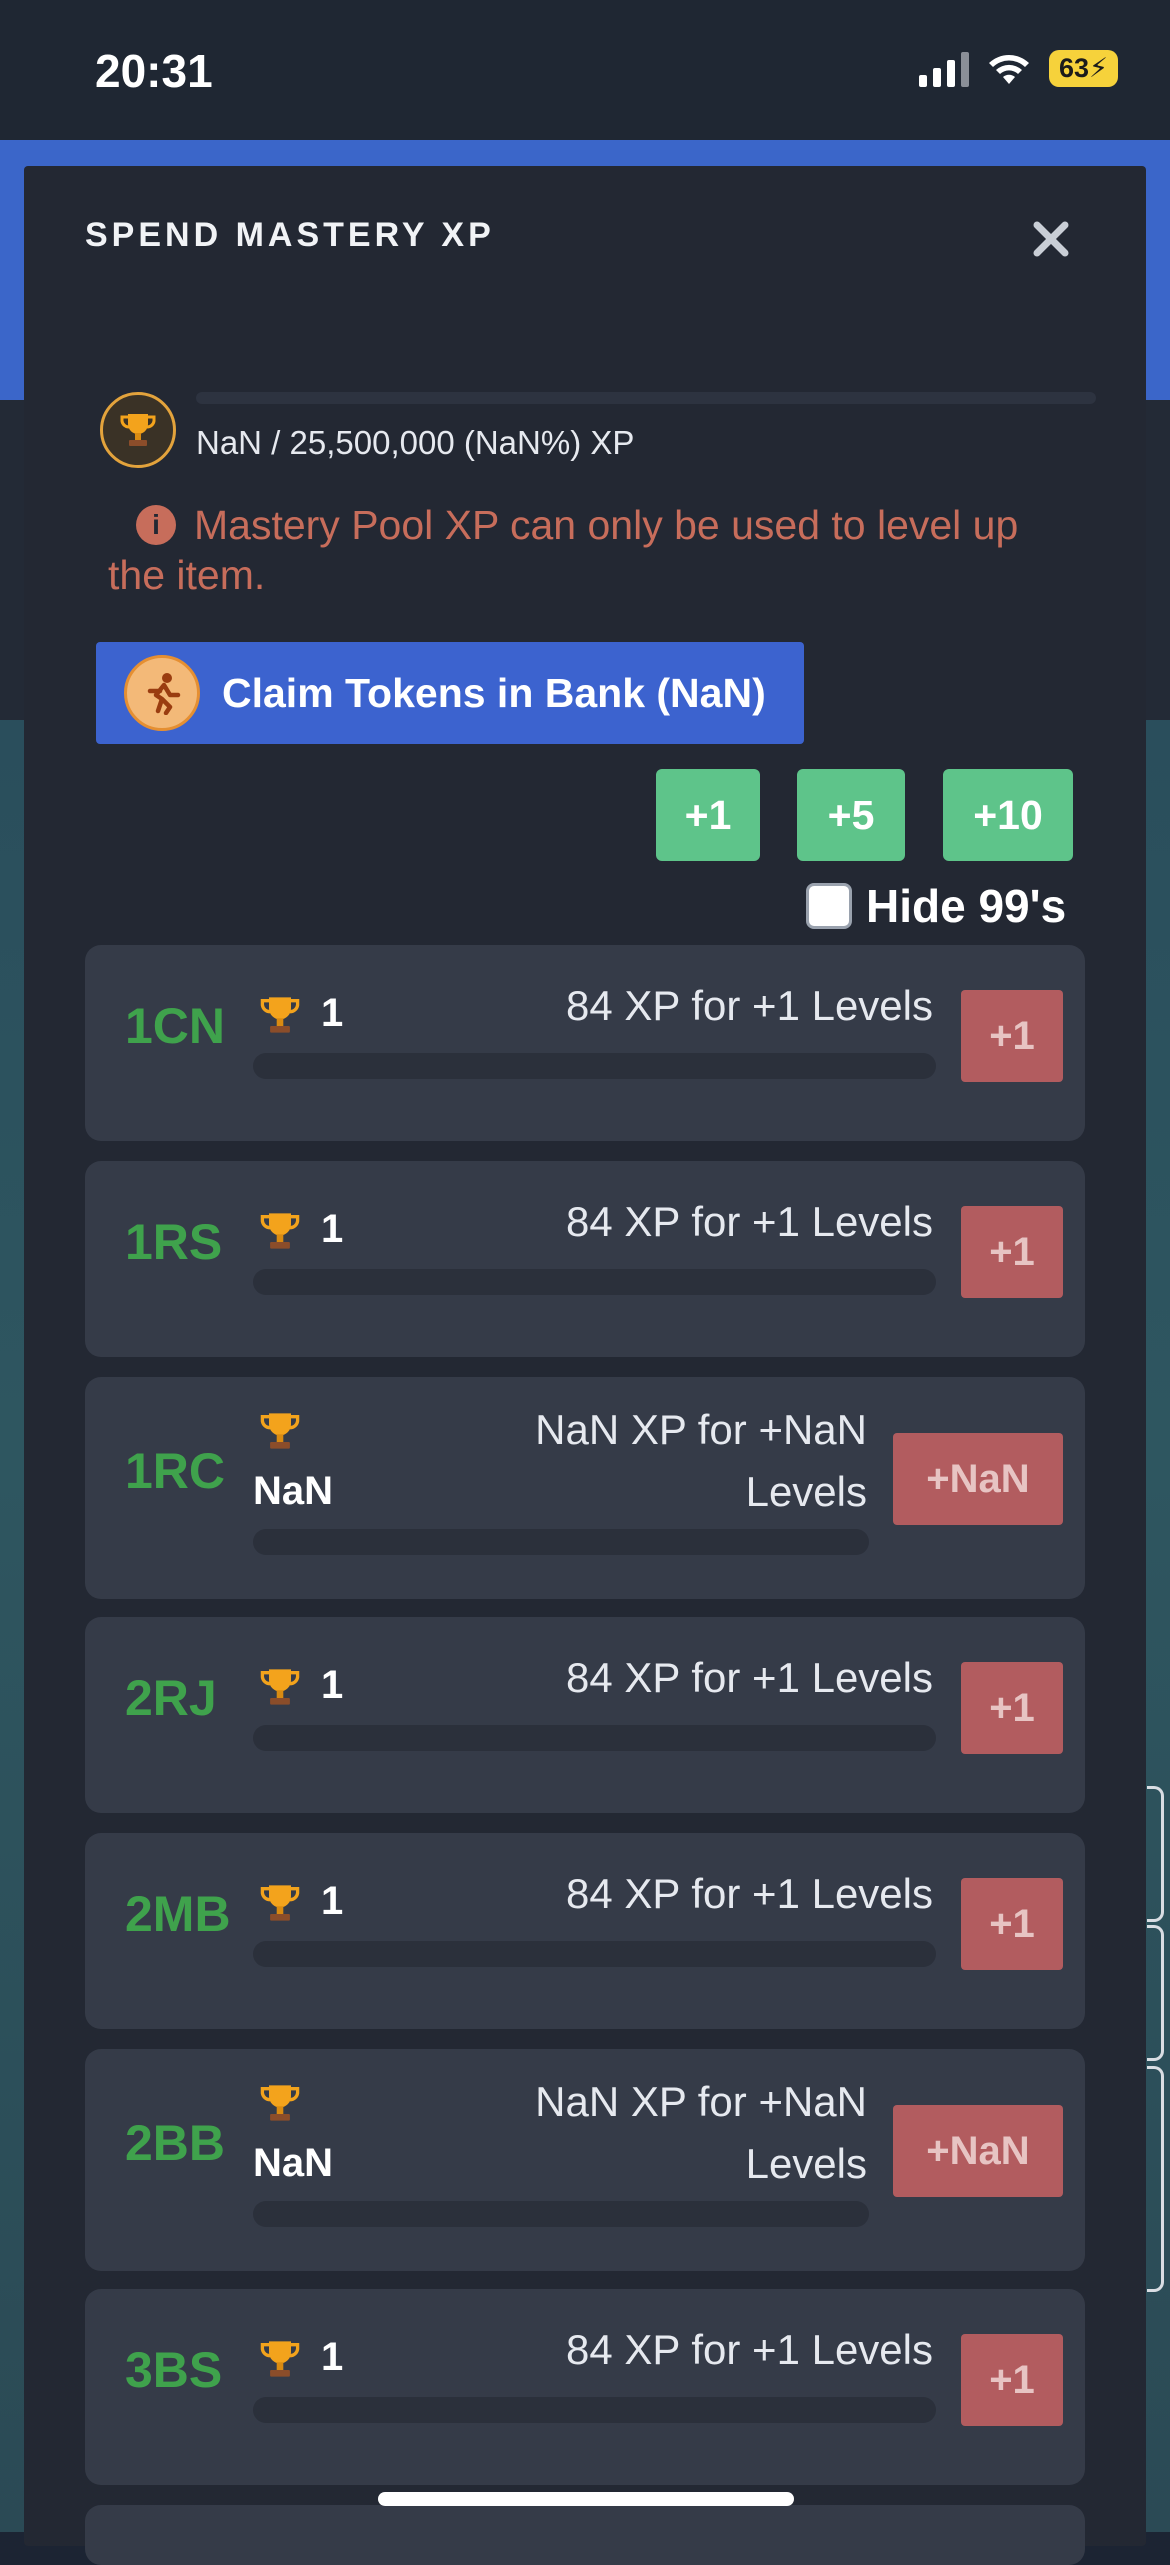 The width and height of the screenshot is (1170, 2565). I want to click on mastery-pool-xp-text: NaN / 25,500,000 (NaN%) XP, so click(415, 442).